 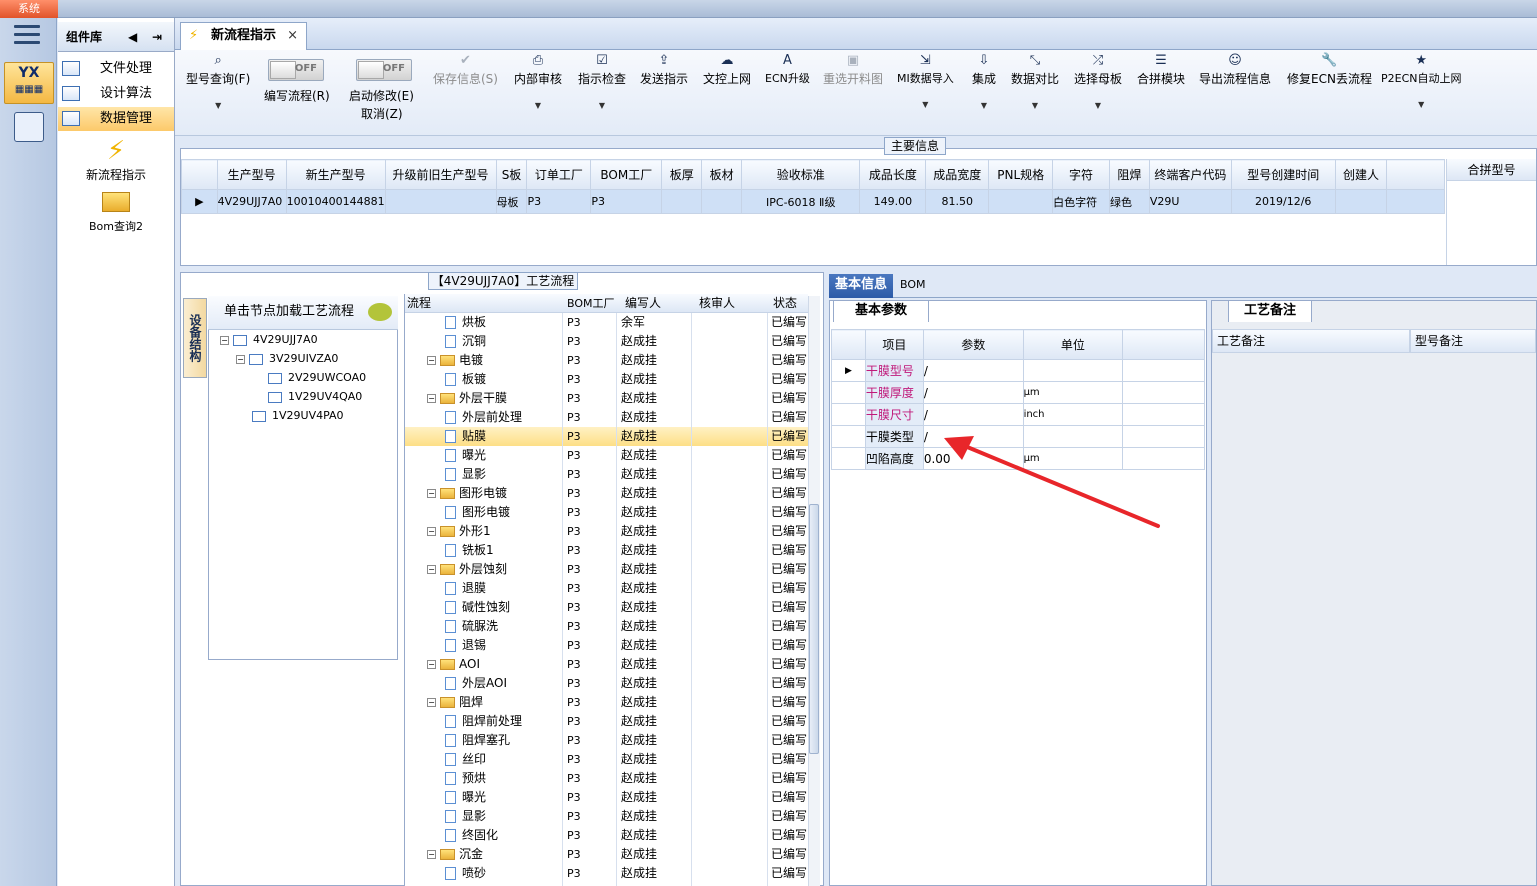 I want to click on tree-node: −3V29UIVZA0, so click(x=287, y=358).